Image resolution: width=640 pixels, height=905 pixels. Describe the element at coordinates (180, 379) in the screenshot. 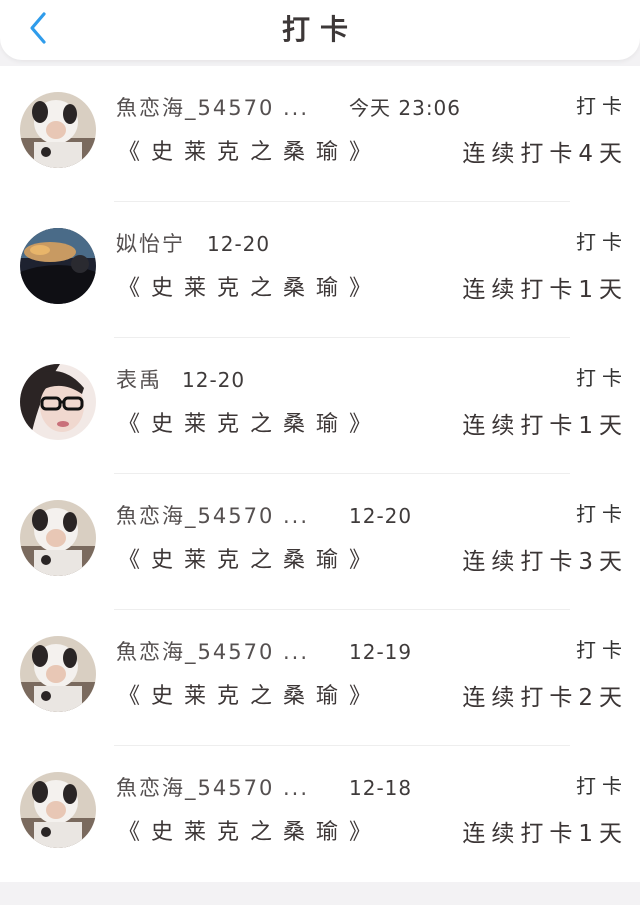

I see `record-meta: 表禹 12-20` at that location.